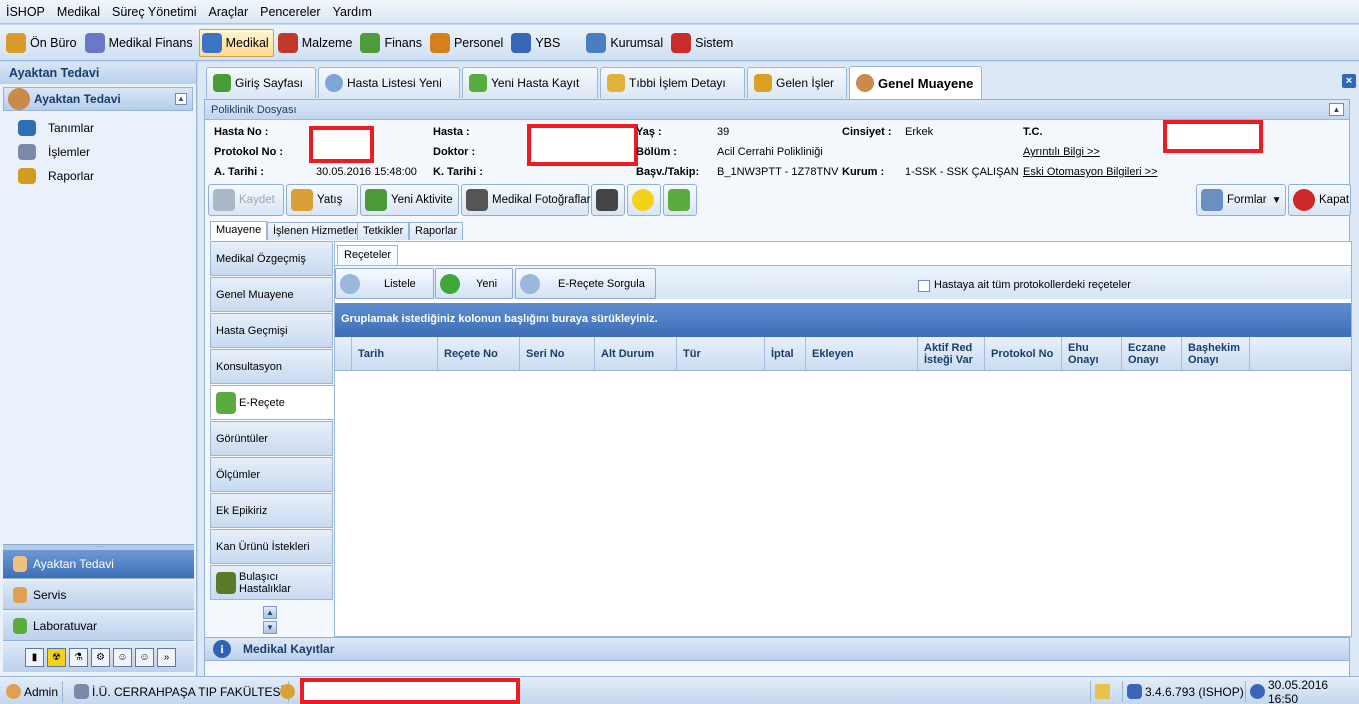  Describe the element at coordinates (98, 99) in the screenshot. I see `left-section-header: Ayaktan Tedavi ▲` at that location.